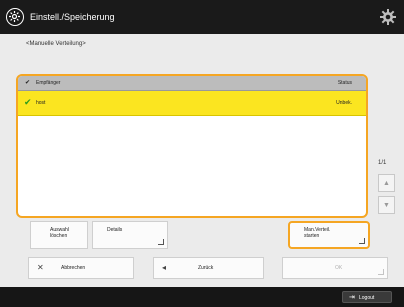 The height and width of the screenshot is (307, 404). I want to click on recipient-status: Unbek., so click(344, 103).